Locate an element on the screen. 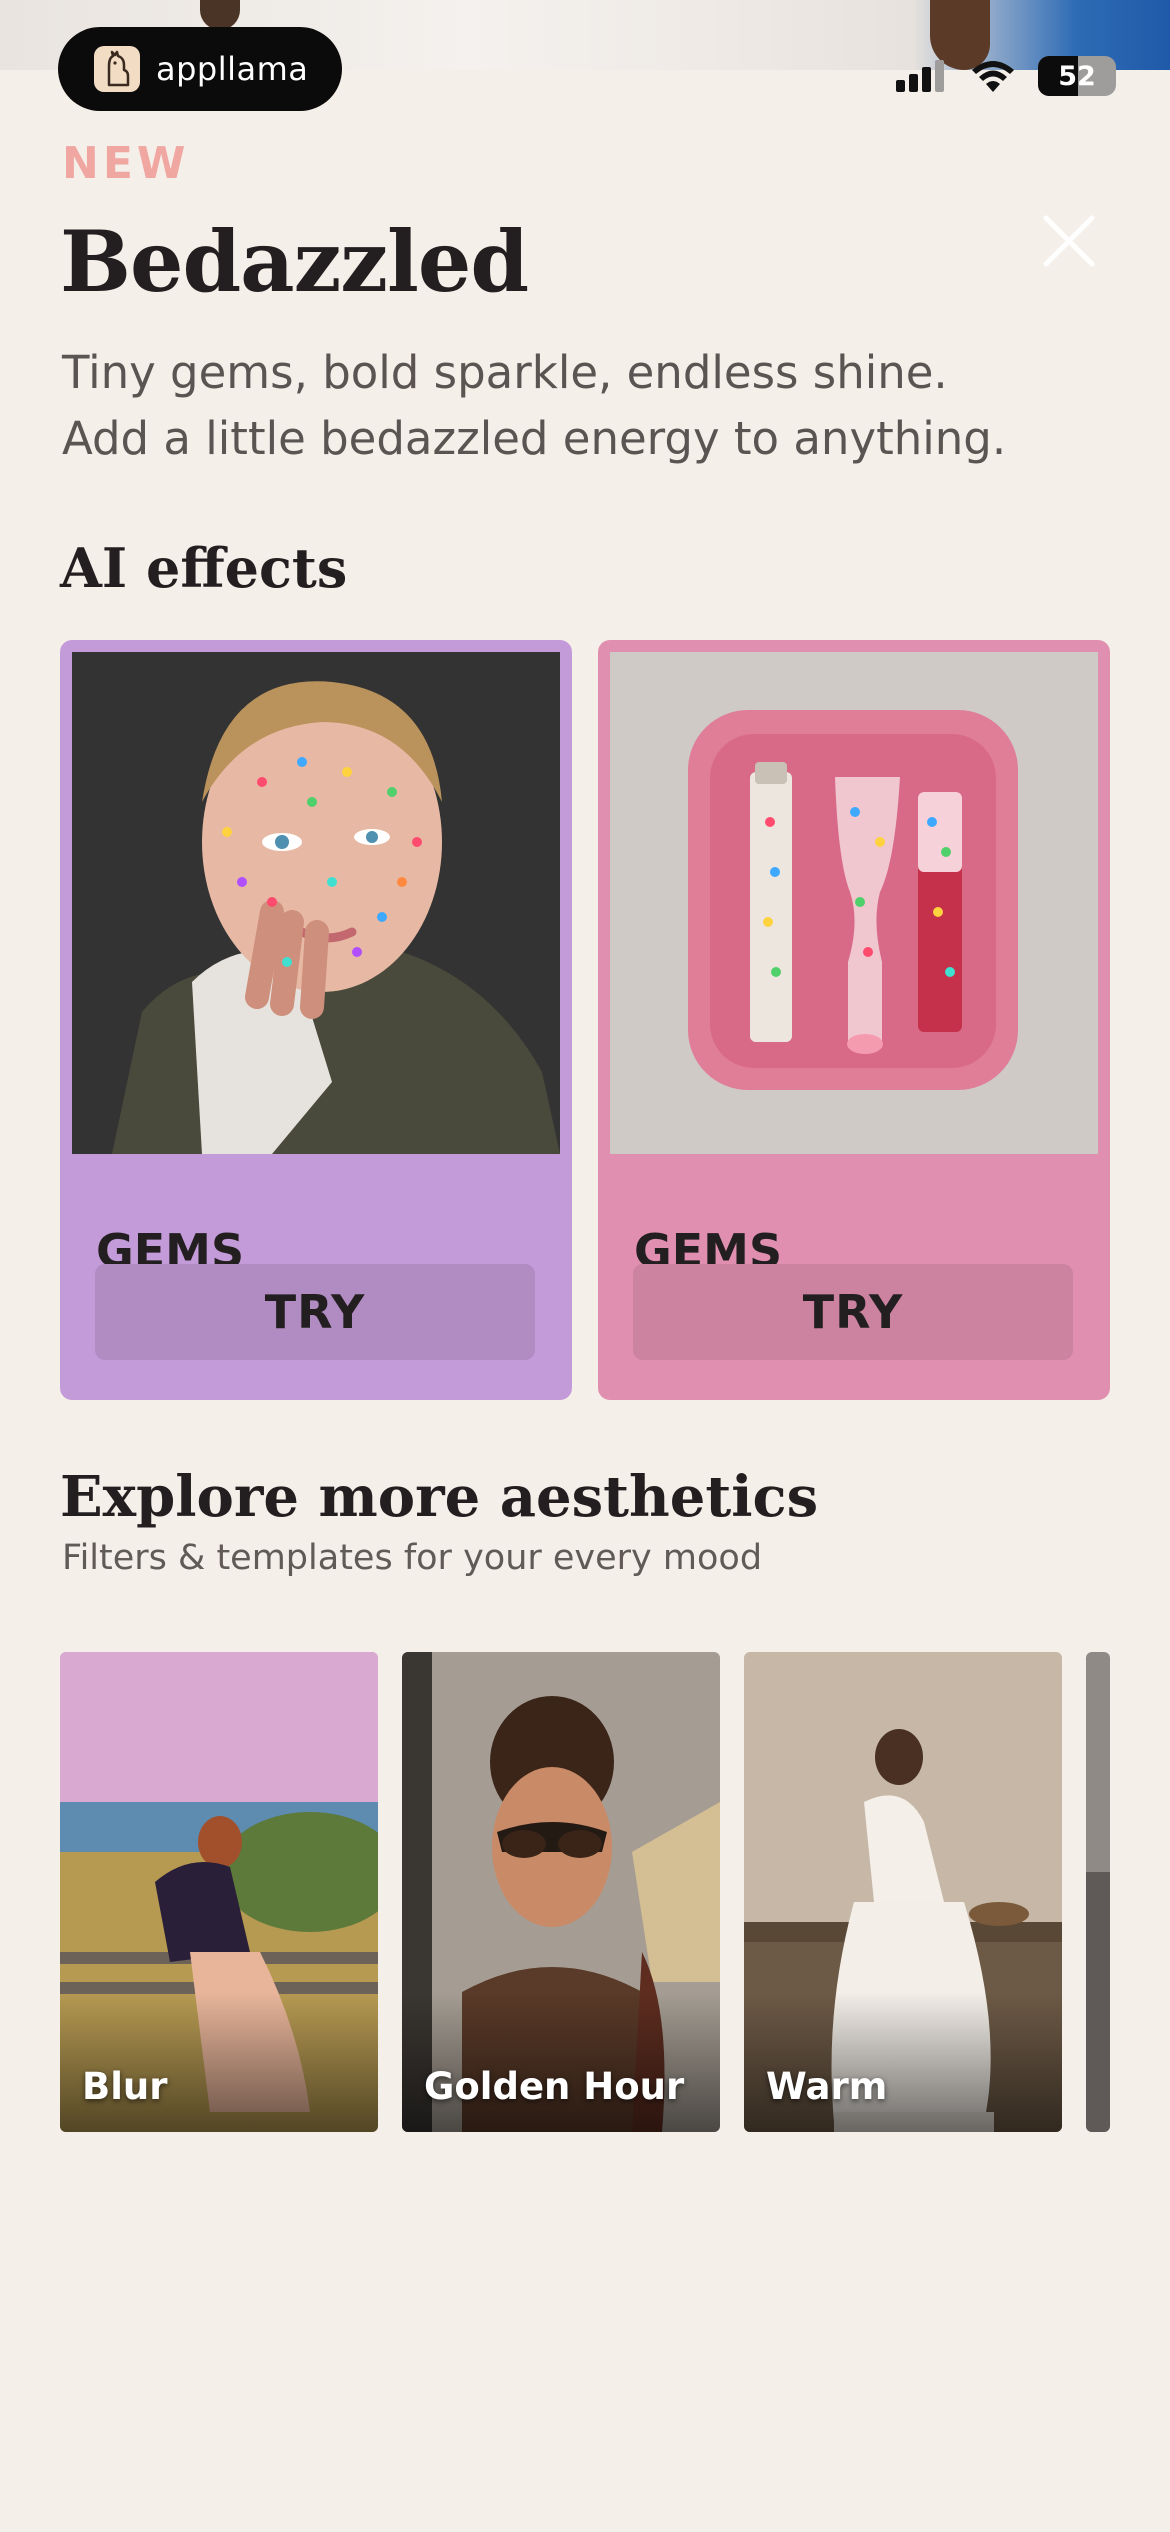 This screenshot has height=2532, width=1170. aesthetic-label: Blur is located at coordinates (125, 2086).